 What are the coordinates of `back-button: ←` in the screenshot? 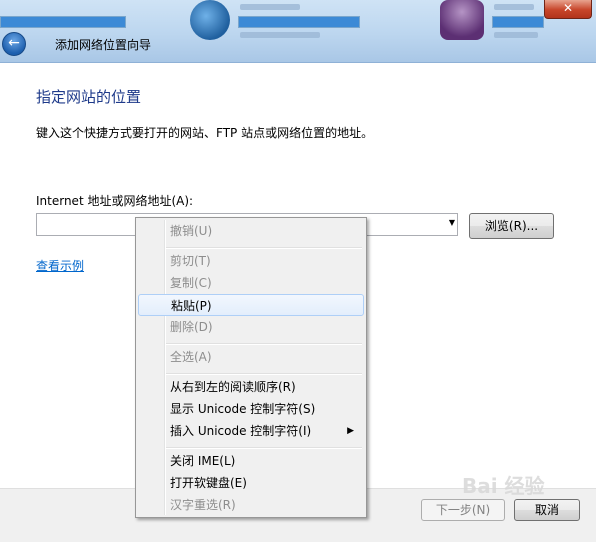 It's located at (14, 44).